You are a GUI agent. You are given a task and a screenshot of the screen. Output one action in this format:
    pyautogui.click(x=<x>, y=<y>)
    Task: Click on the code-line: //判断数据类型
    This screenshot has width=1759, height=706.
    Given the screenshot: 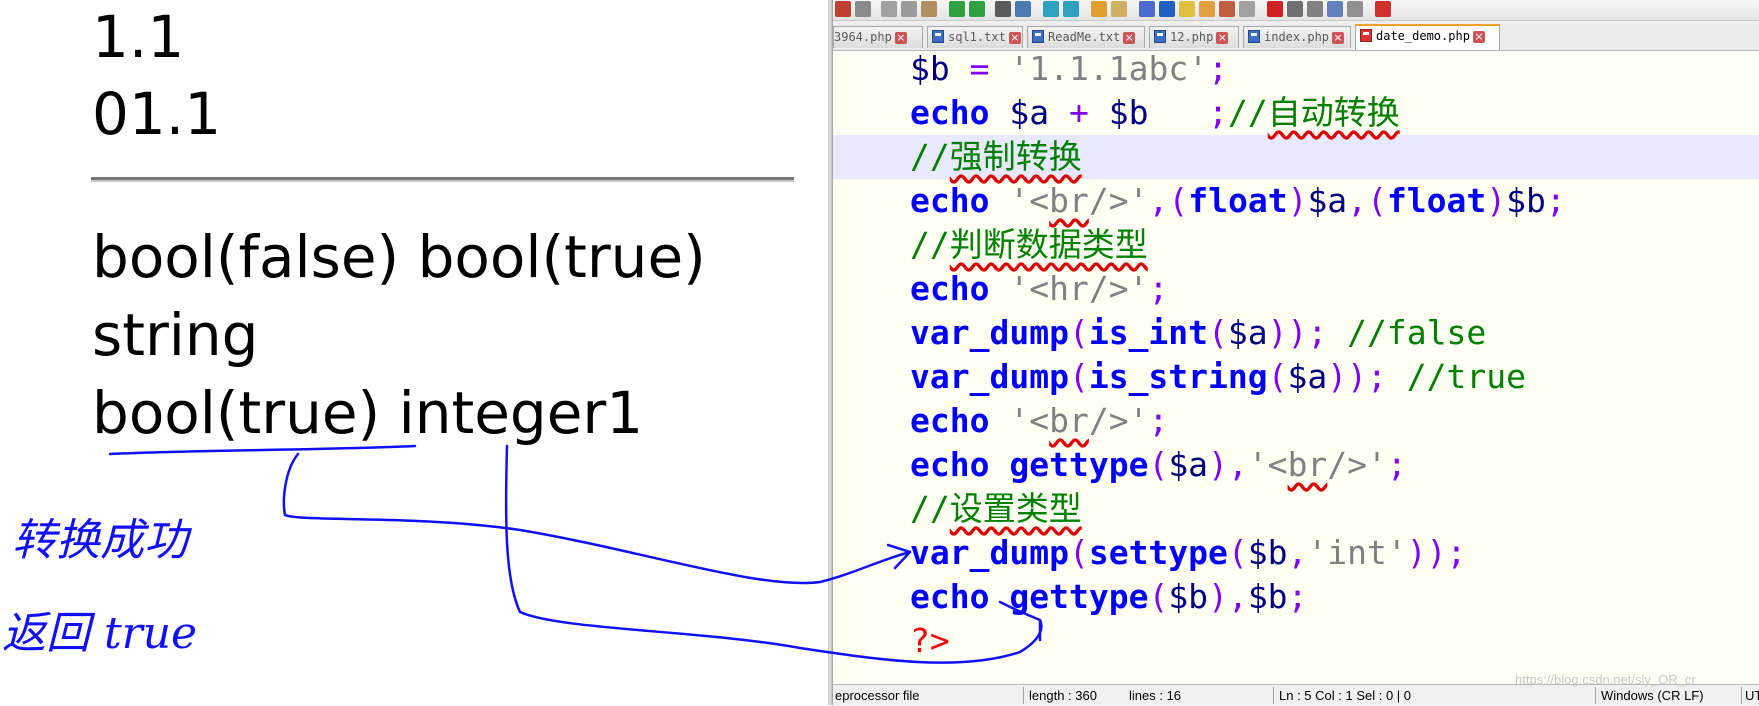 What is the action you would take?
    pyautogui.click(x=1029, y=245)
    